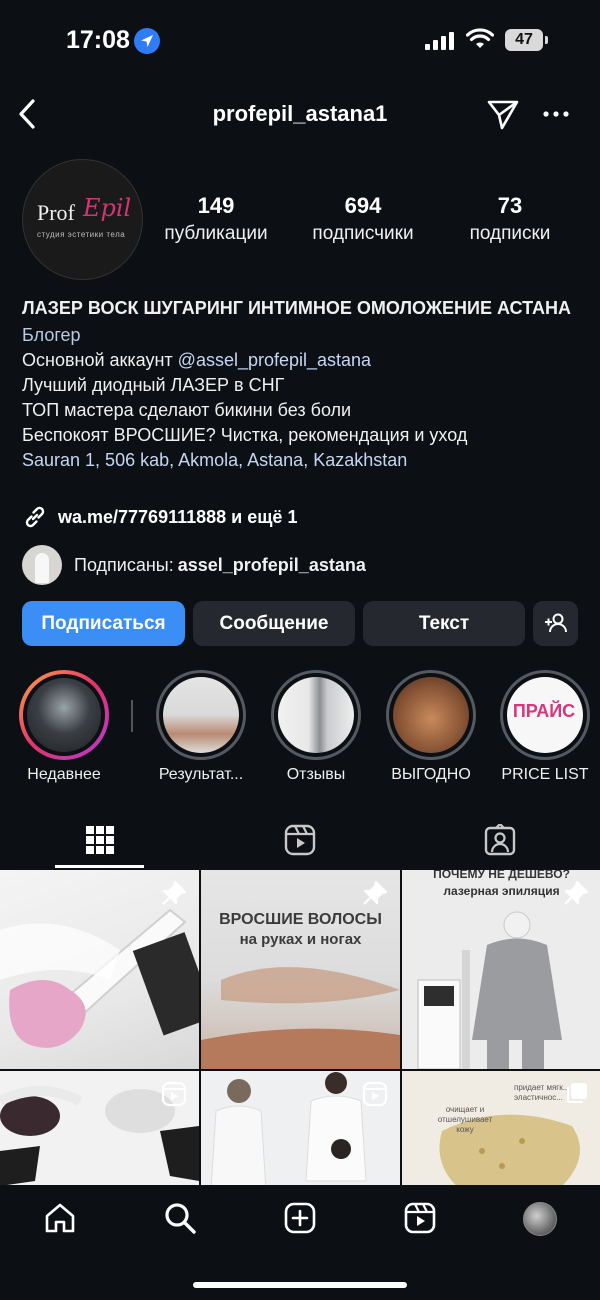 The image size is (600, 1300). I want to click on highlight-recent-ring, so click(64, 715).